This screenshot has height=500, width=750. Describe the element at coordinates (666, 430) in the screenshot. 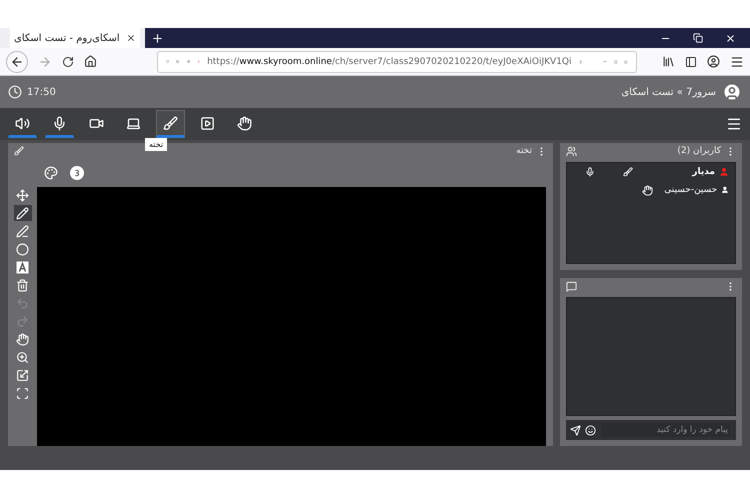

I see `message-input: پیام خود را وارد کنید` at that location.